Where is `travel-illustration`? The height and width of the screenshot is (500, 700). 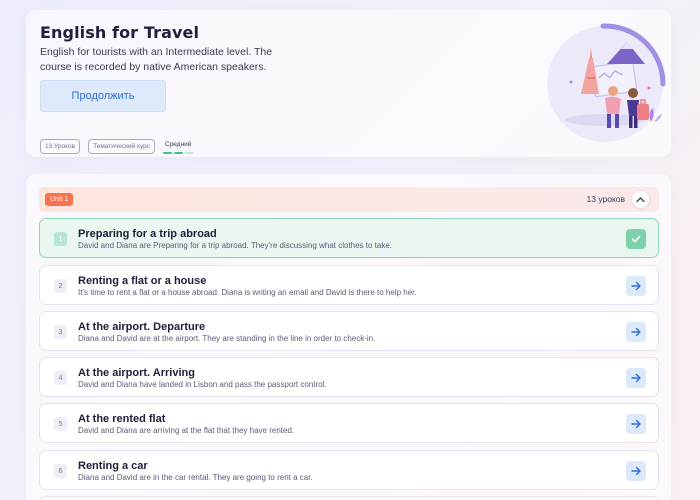 travel-illustration is located at coordinates (606, 83).